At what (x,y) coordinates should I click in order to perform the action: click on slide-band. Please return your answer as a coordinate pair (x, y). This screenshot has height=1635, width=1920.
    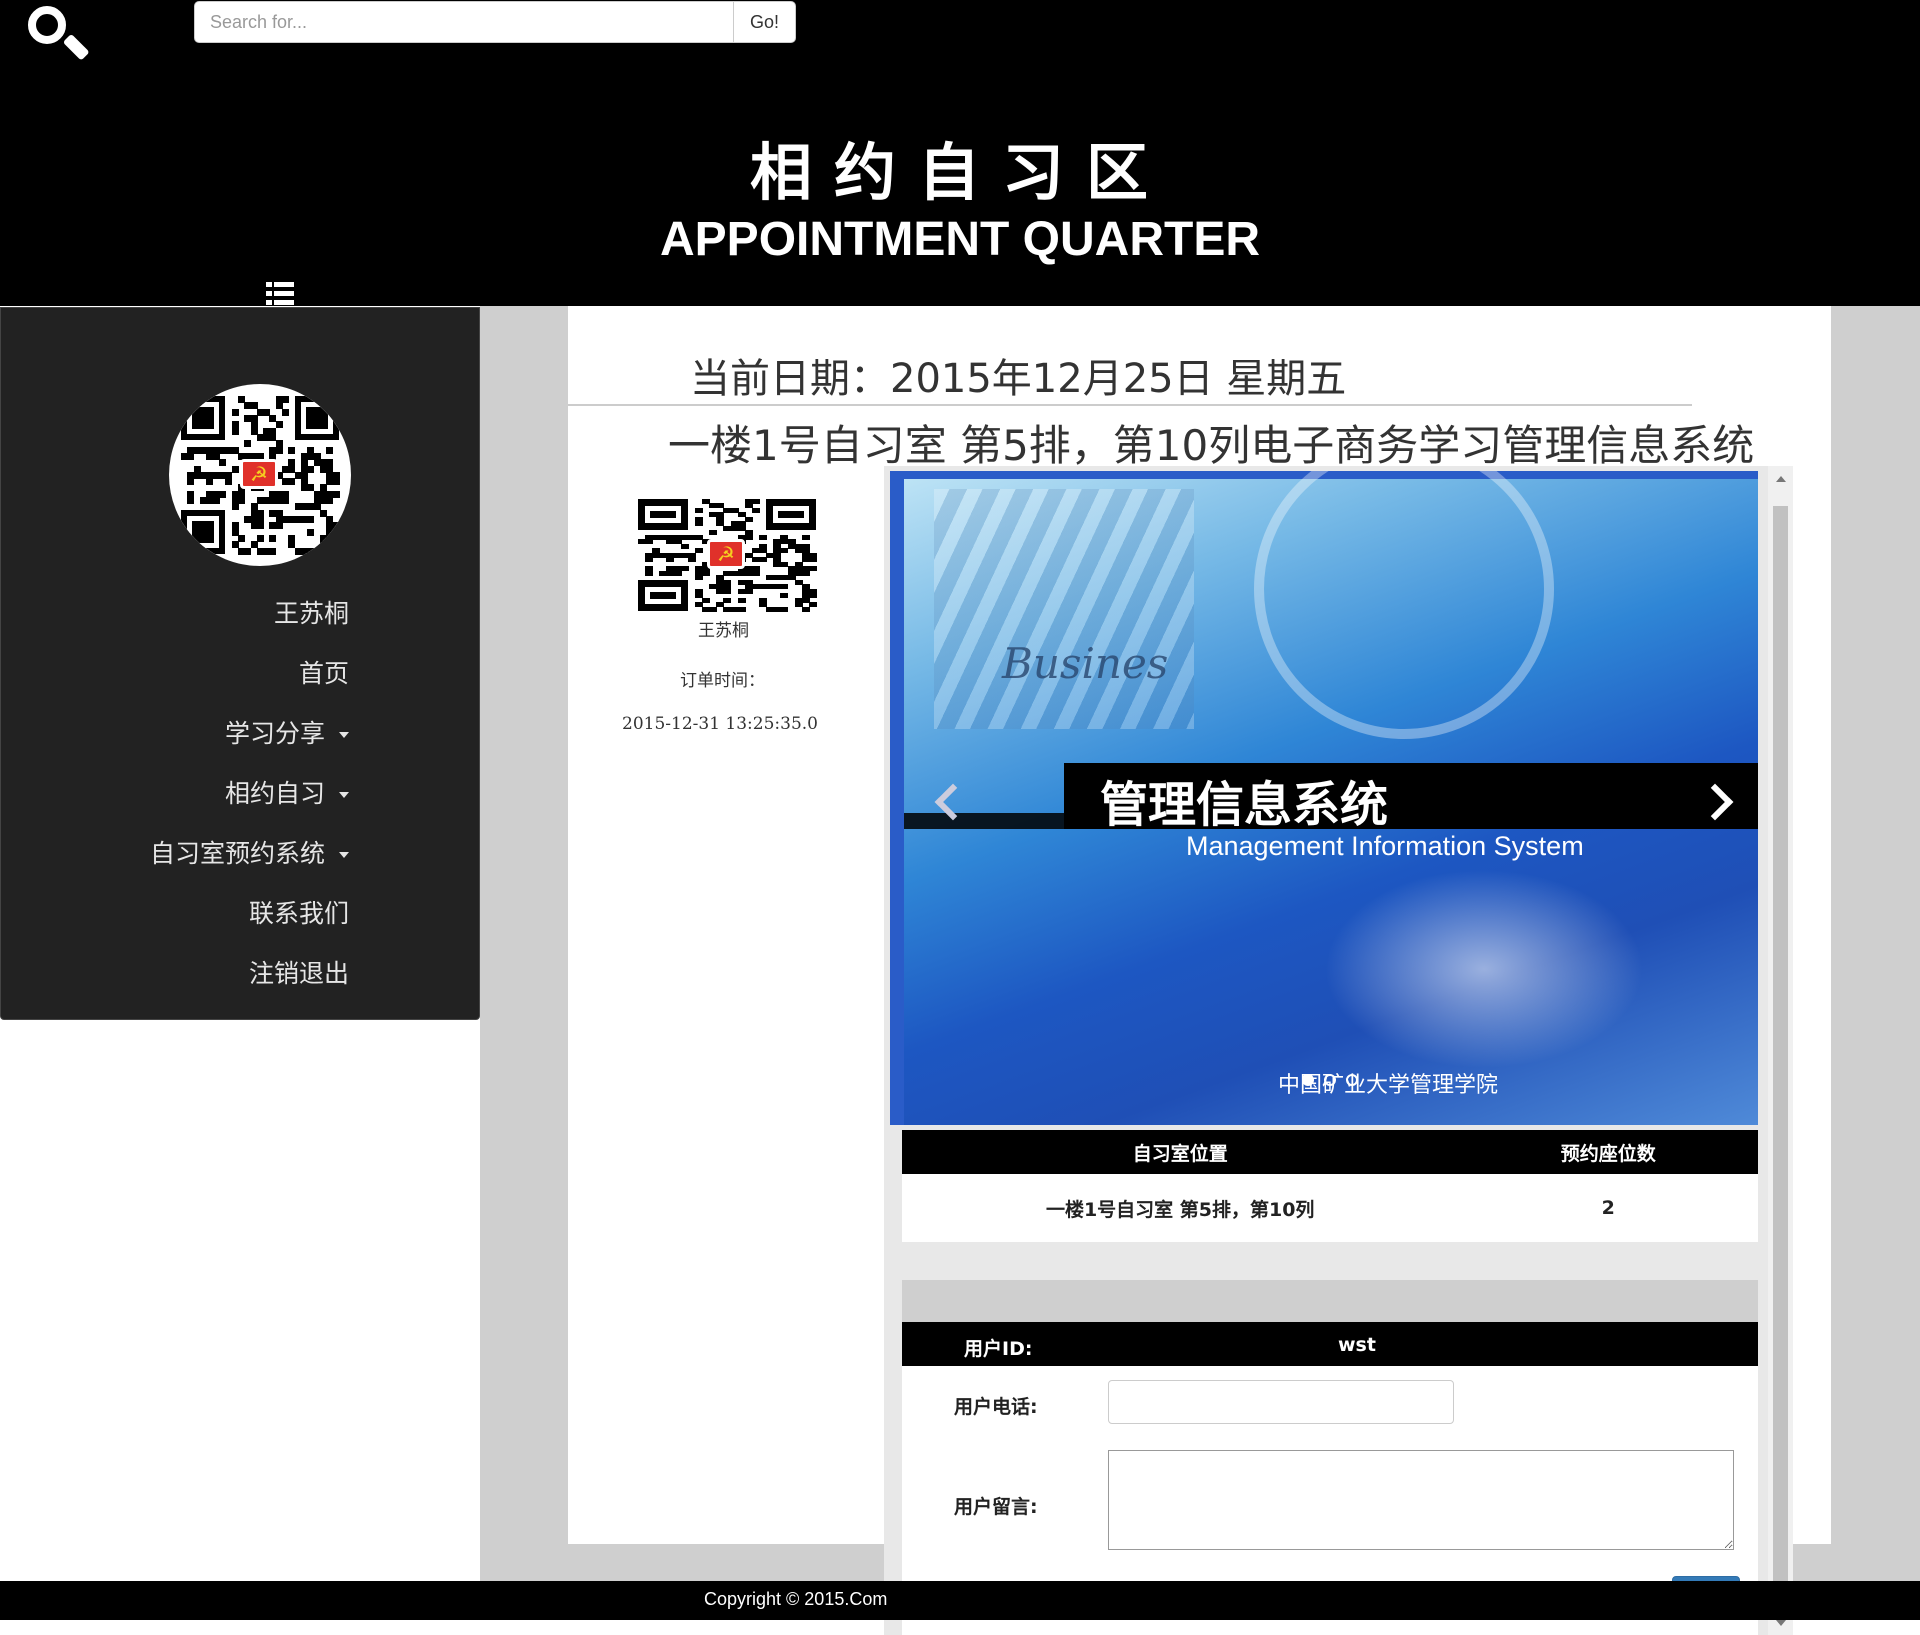
    Looking at the image, I should click on (984, 821).